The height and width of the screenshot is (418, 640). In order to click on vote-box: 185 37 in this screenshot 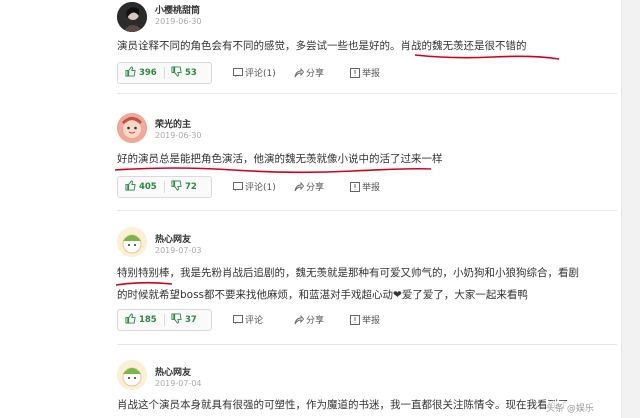, I will do `click(164, 320)`.